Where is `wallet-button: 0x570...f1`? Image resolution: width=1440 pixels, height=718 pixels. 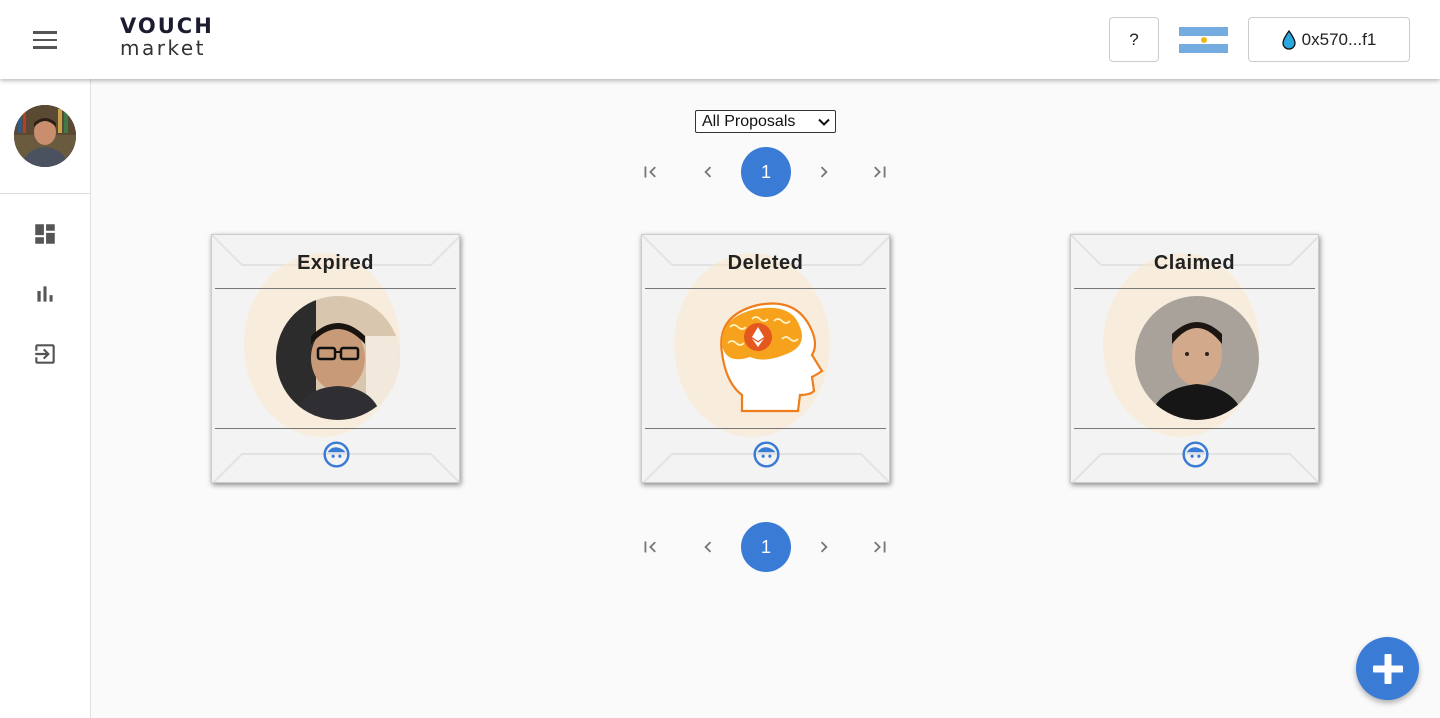 wallet-button: 0x570...f1 is located at coordinates (1329, 39).